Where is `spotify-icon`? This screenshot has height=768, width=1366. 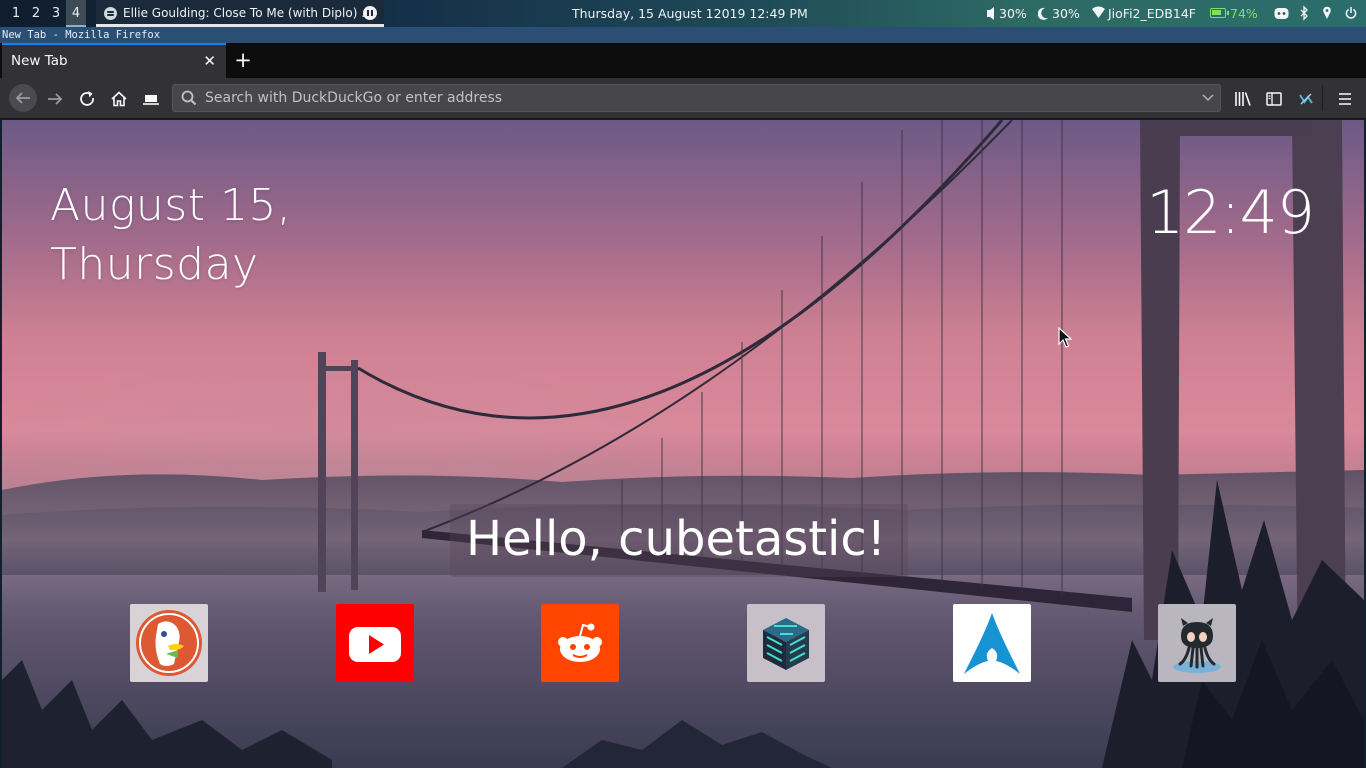
spotify-icon is located at coordinates (110, 13).